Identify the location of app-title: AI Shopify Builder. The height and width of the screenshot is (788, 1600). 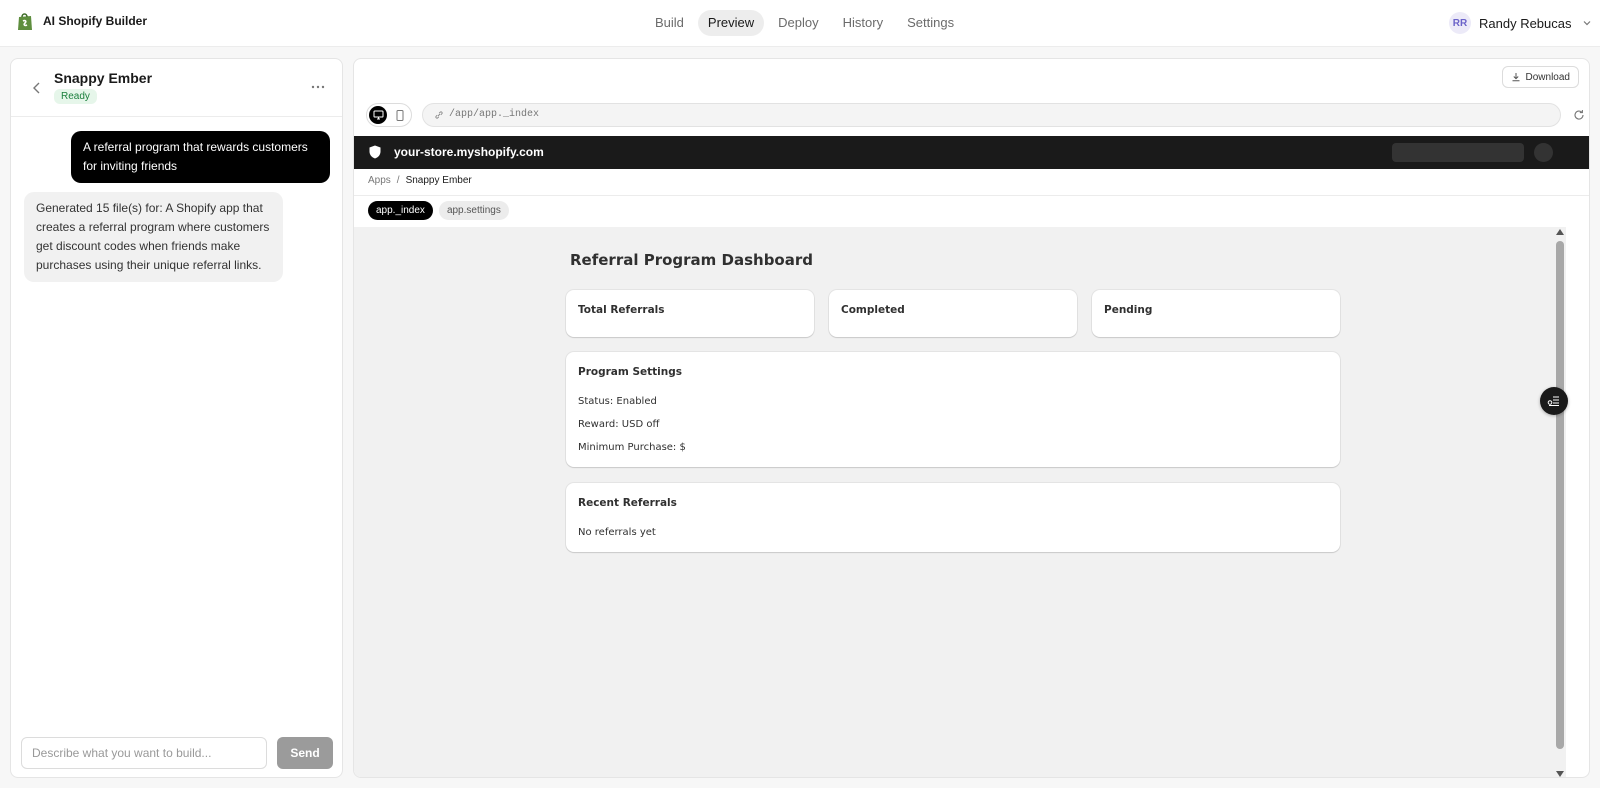
(95, 21).